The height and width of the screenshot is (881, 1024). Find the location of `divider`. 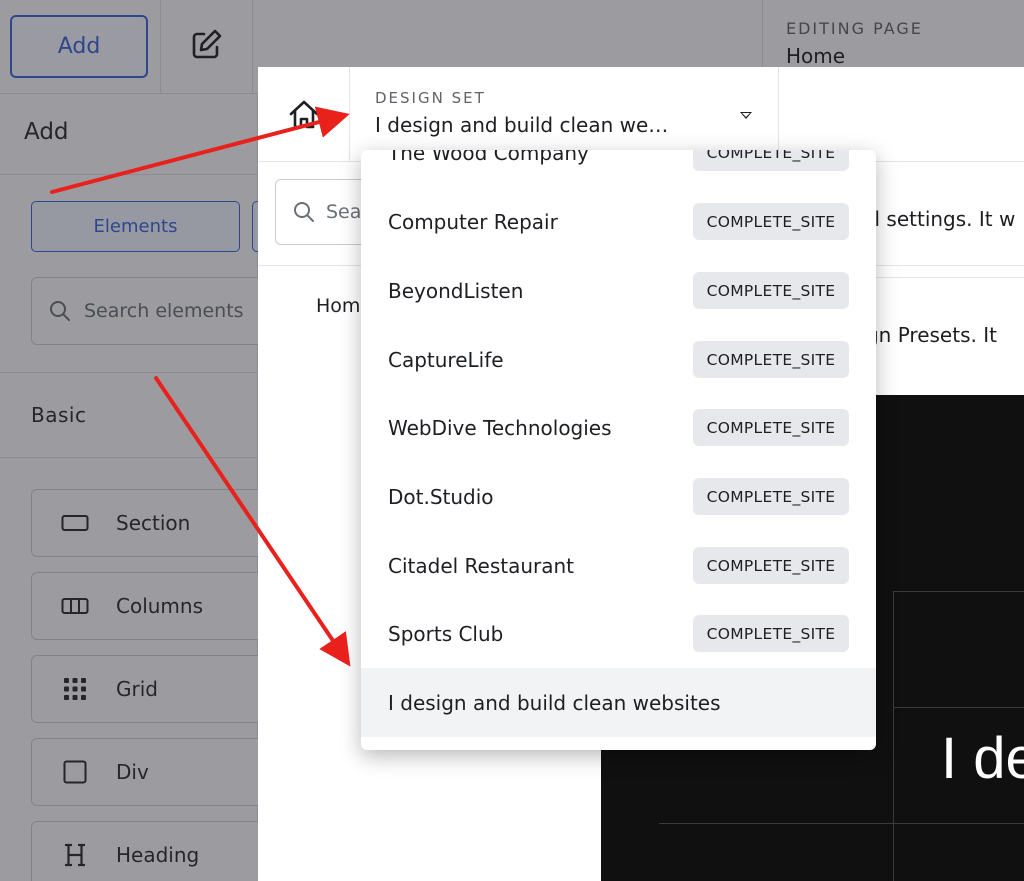

divider is located at coordinates (937, 277).